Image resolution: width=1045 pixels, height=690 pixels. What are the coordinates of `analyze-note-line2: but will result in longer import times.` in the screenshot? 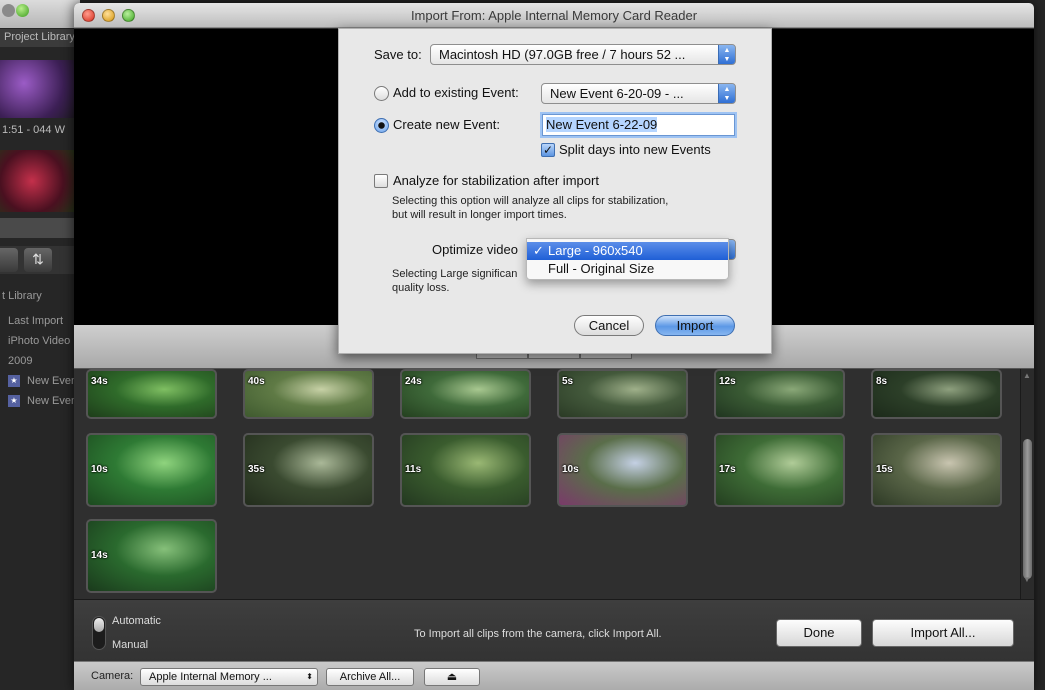 It's located at (479, 215).